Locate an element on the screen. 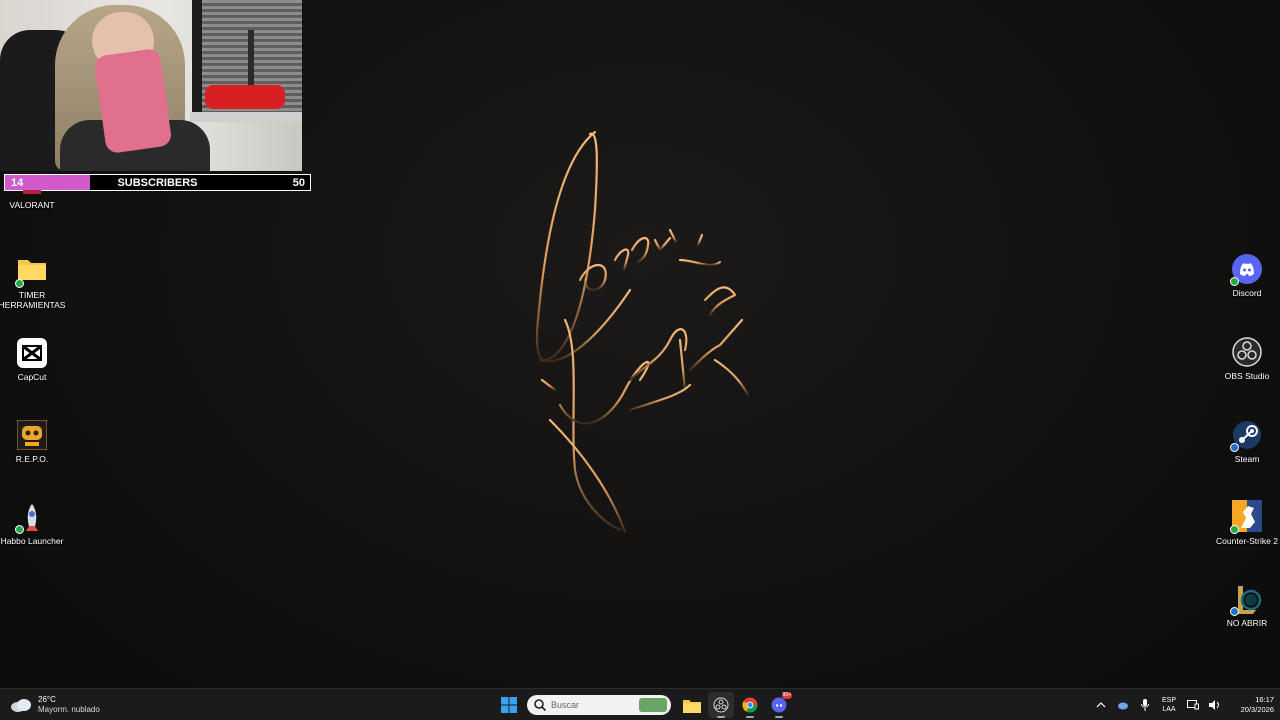 The width and height of the screenshot is (1280, 720). desktop-icon-timer-herramientas: TIMER HERRAMIENTAS is located at coordinates (35, 283).